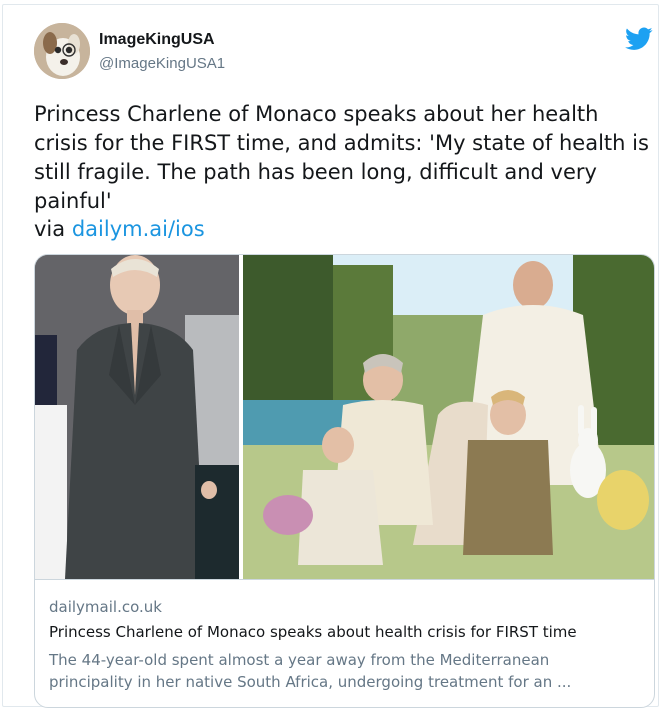 The height and width of the screenshot is (709, 663). I want to click on author-name: ImageKingUSA, so click(157, 40).